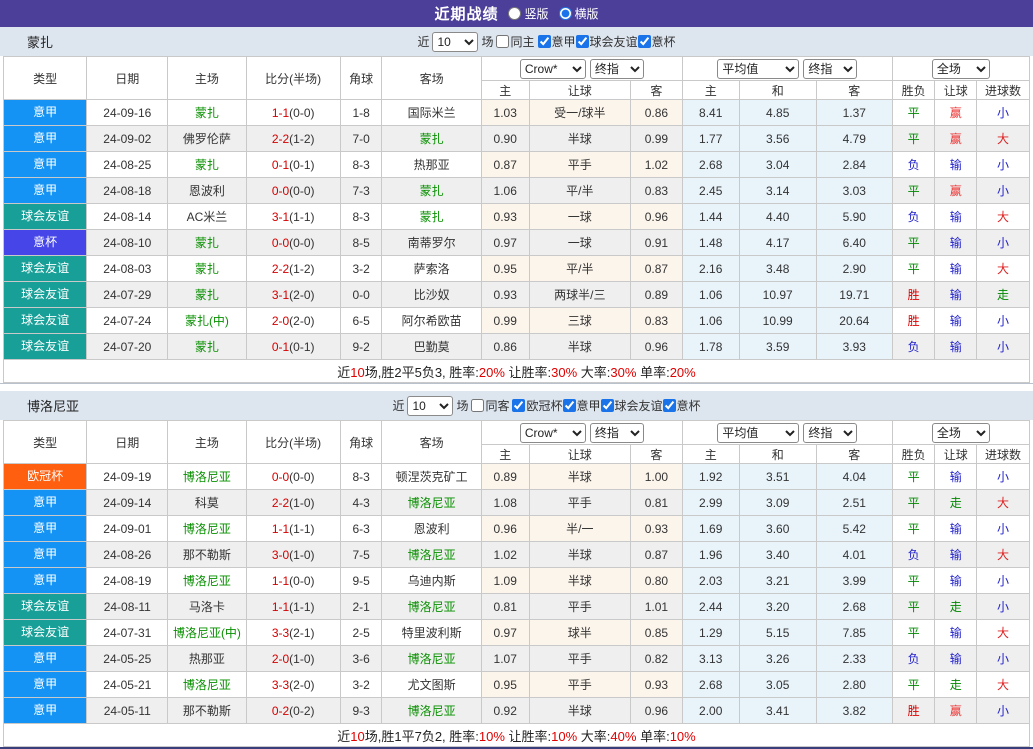  I want to click on result-wdl-header: 胜负, so click(913, 454).